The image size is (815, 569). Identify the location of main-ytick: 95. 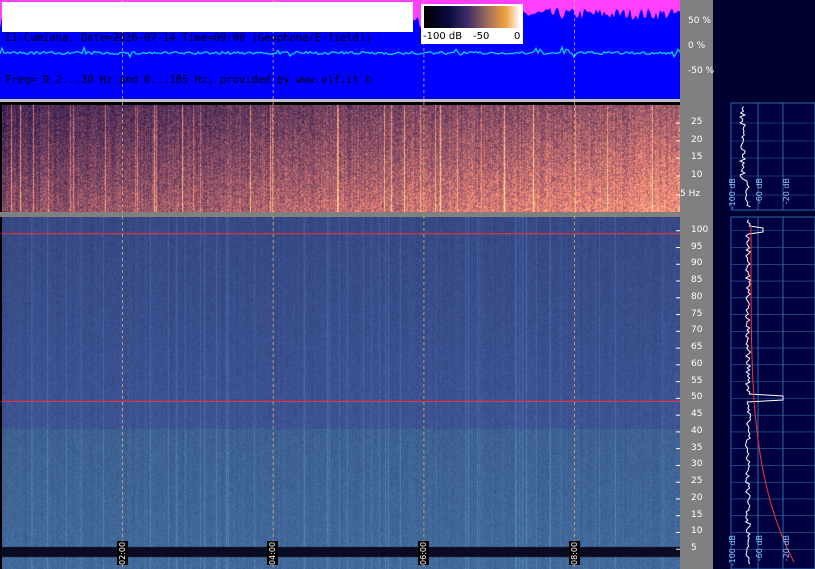
(697, 246).